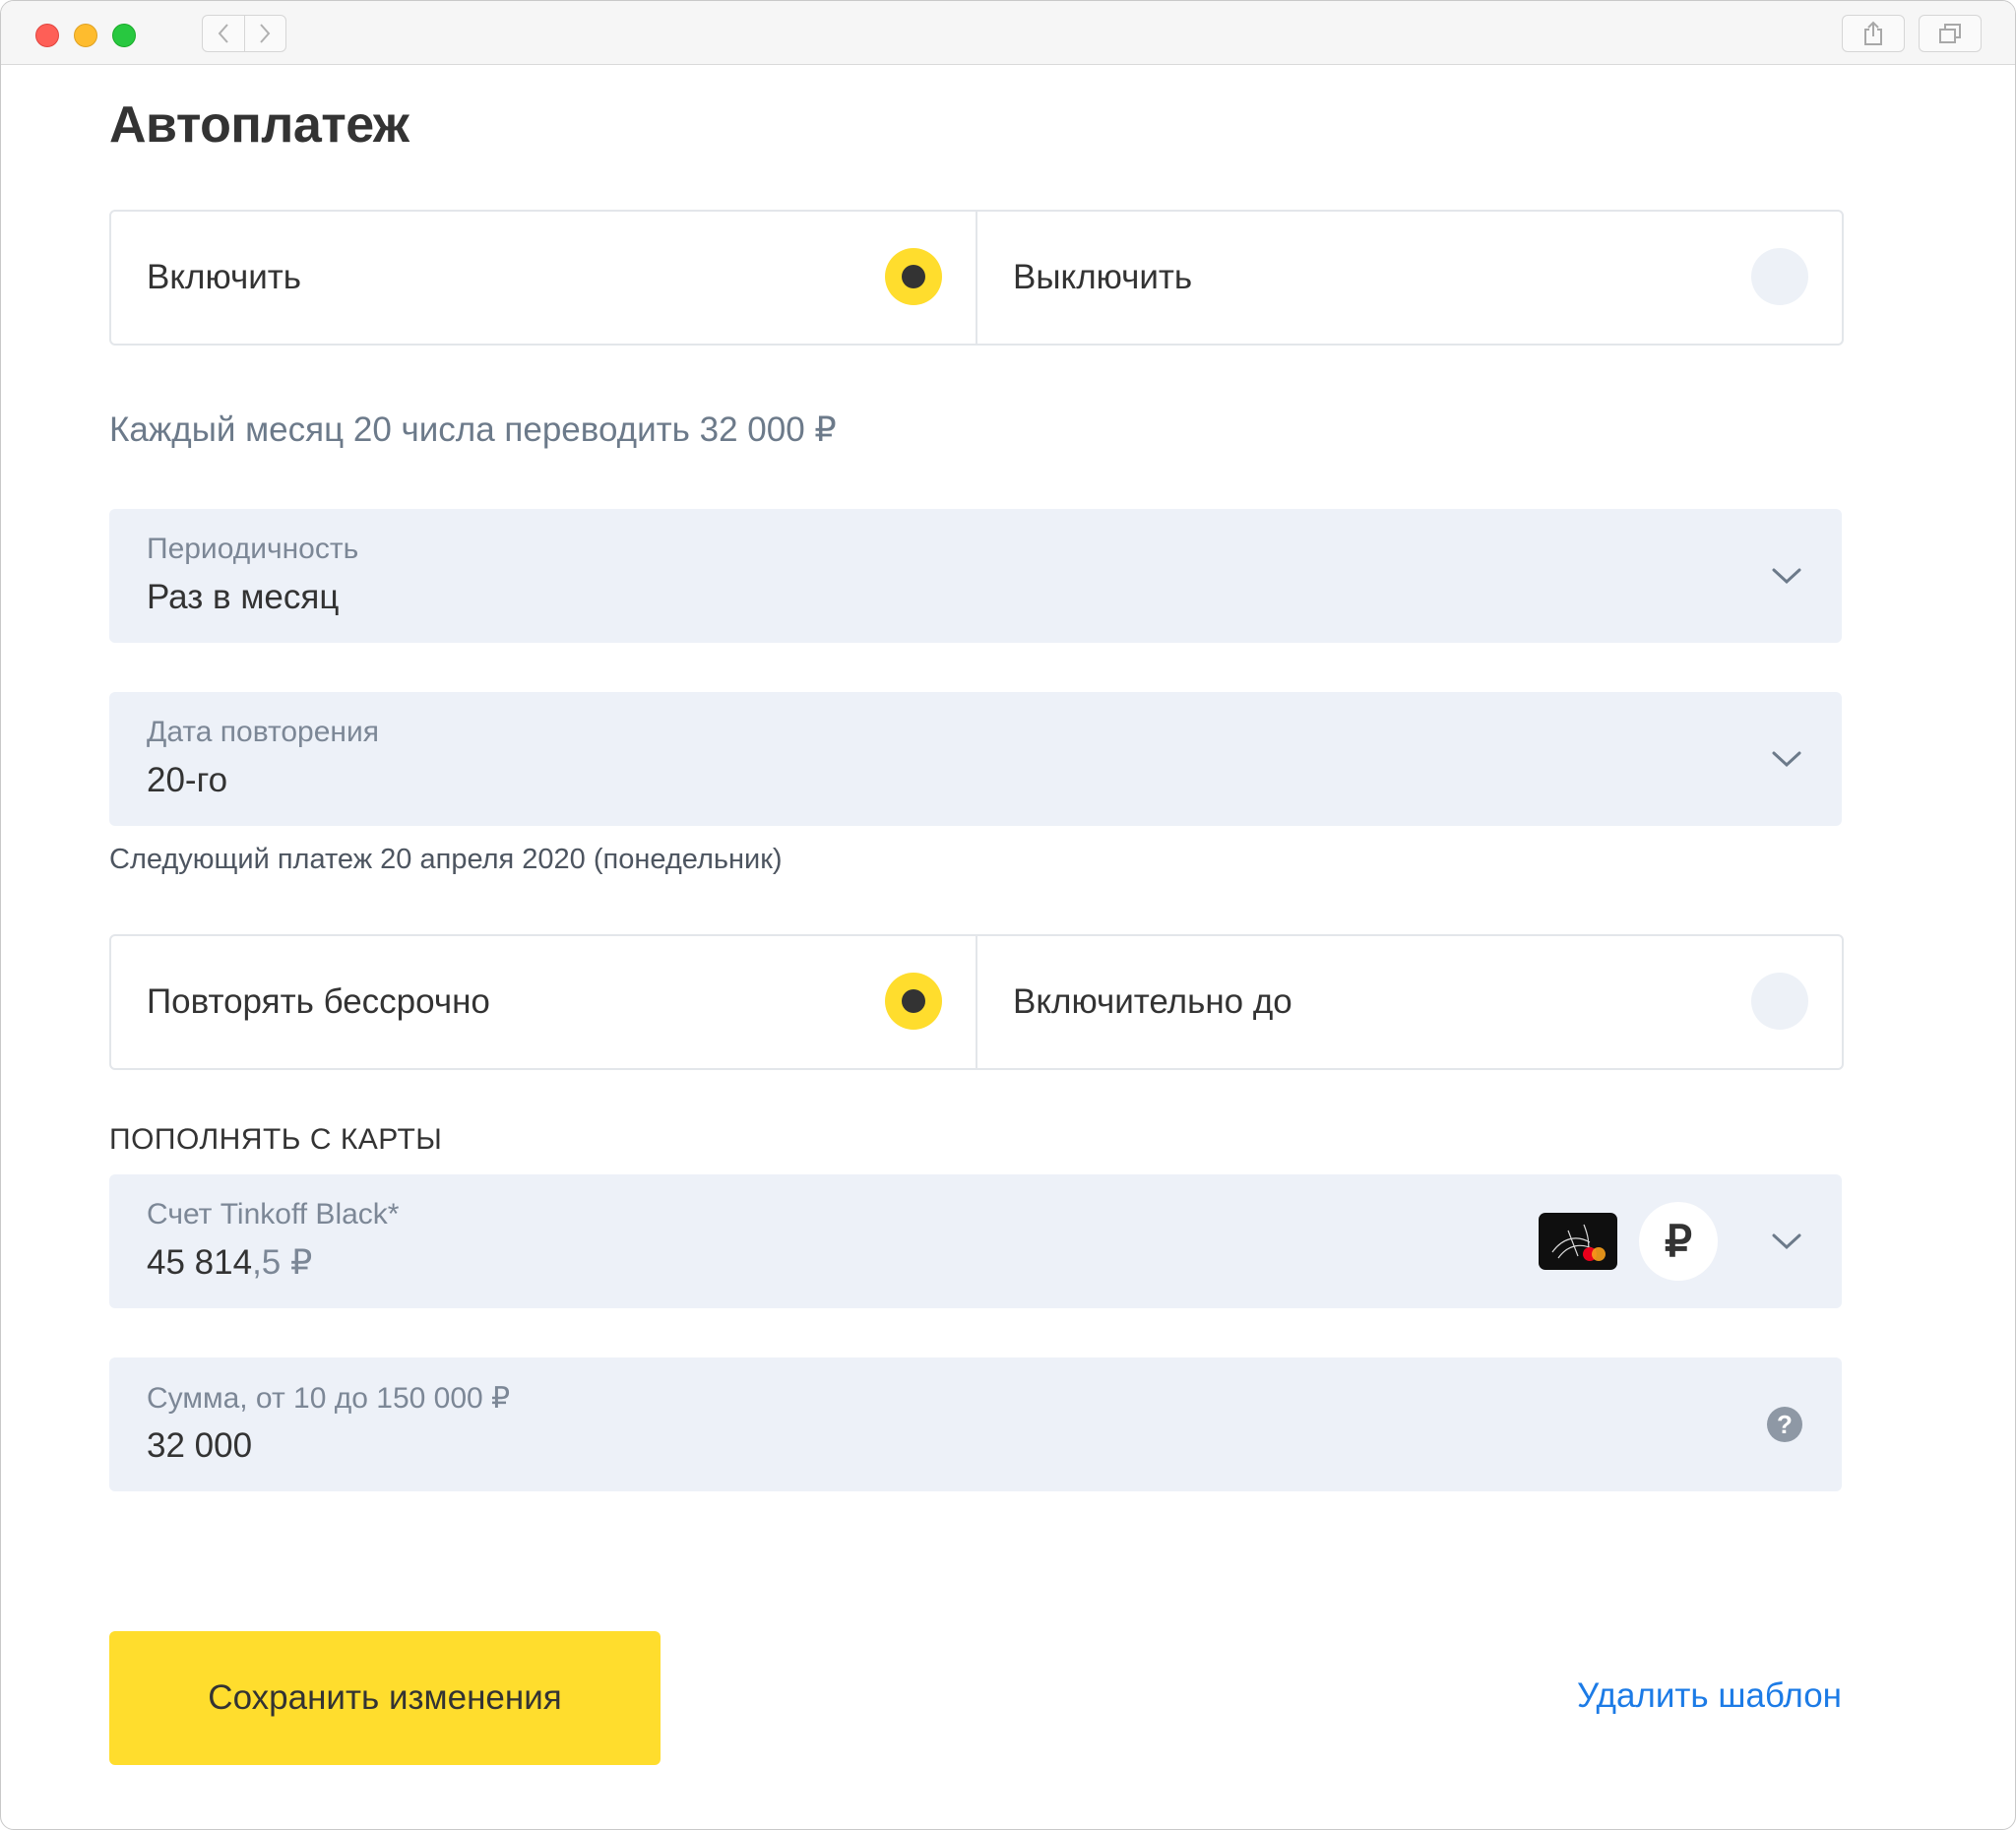  What do you see at coordinates (1578, 1241) in the screenshot?
I see `card-image` at bounding box center [1578, 1241].